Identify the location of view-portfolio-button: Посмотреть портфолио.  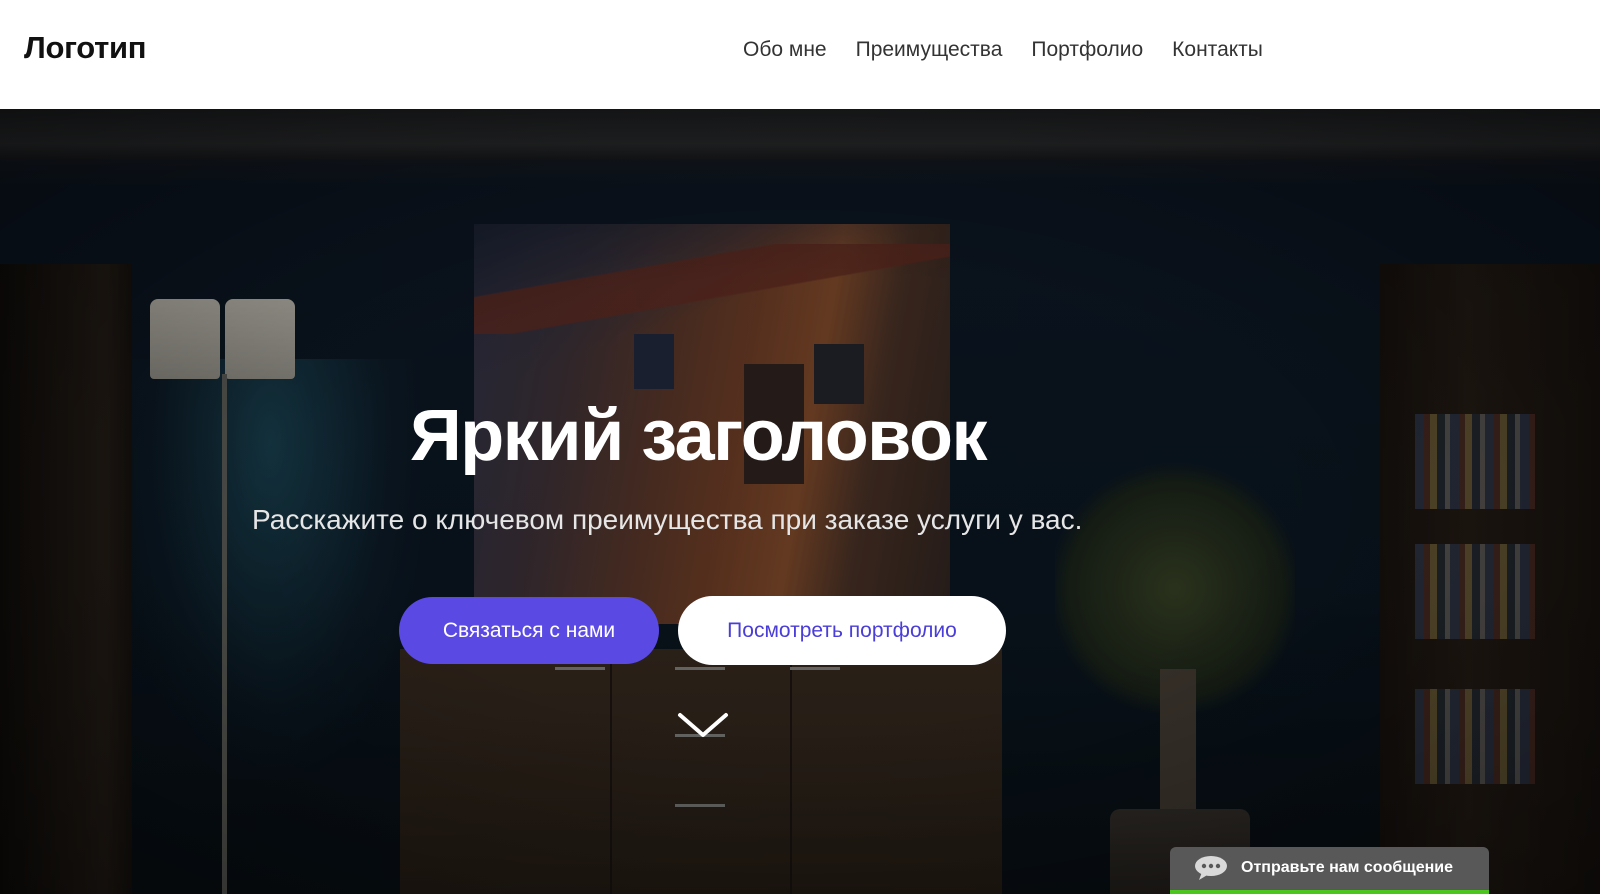
(842, 630).